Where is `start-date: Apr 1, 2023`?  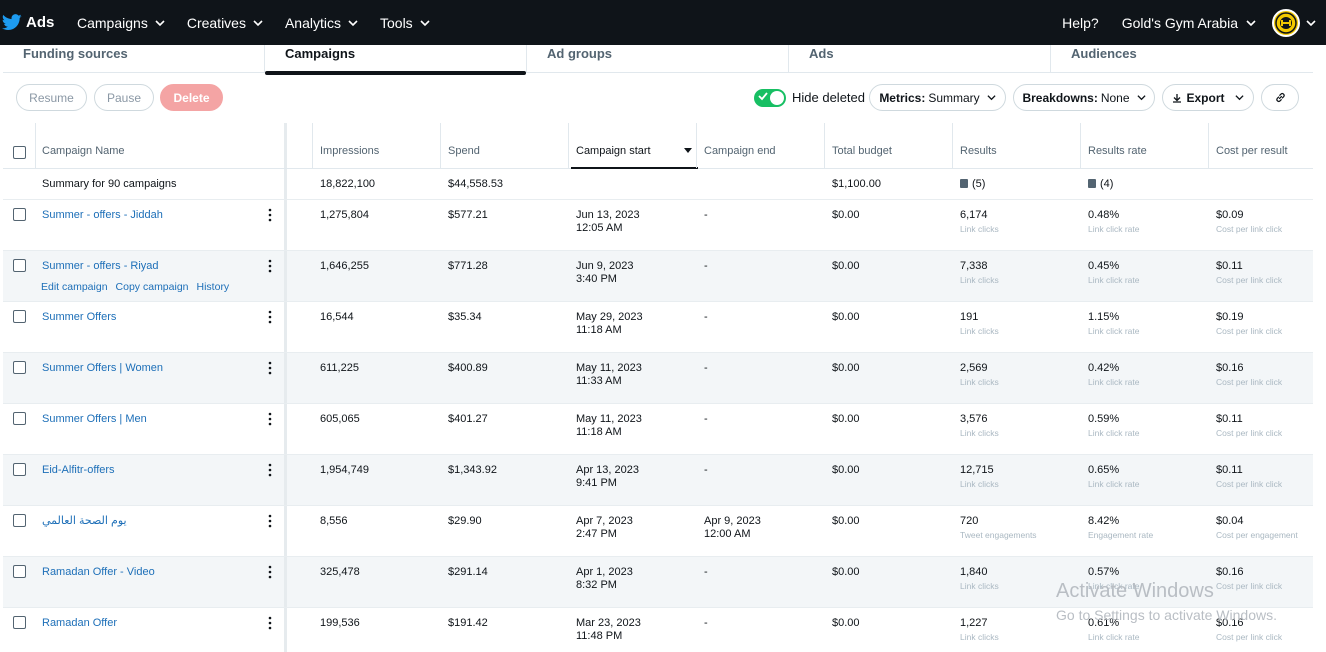
start-date: Apr 1, 2023 is located at coordinates (604, 572).